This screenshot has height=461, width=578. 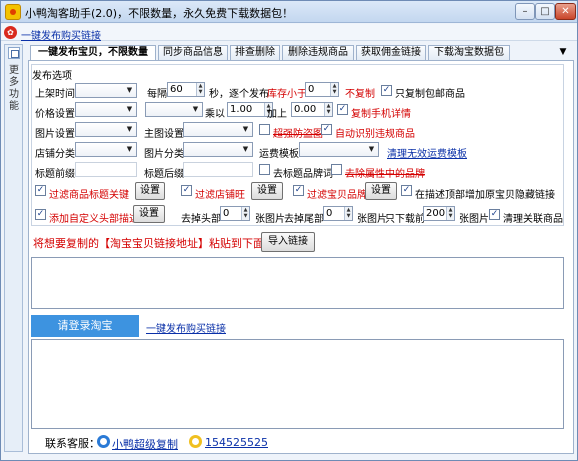 I want to click on tab-menu-icon: ▼, so click(x=563, y=52).